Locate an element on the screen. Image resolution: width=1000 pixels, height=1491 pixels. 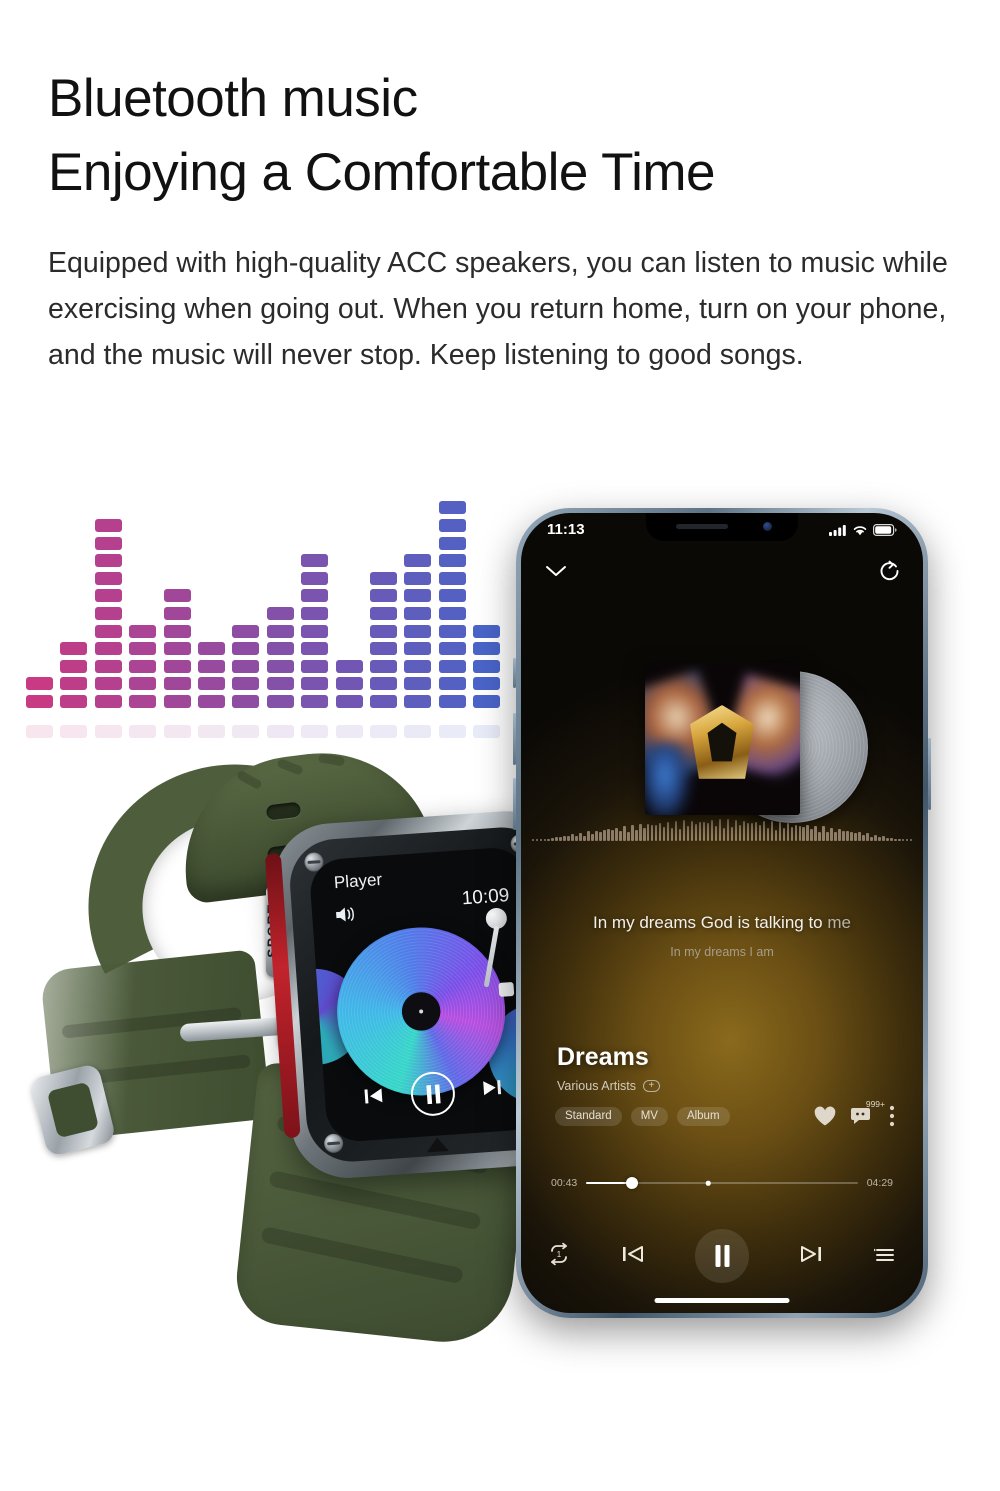
comment-icon: 999+ is located at coordinates (867, 1112).